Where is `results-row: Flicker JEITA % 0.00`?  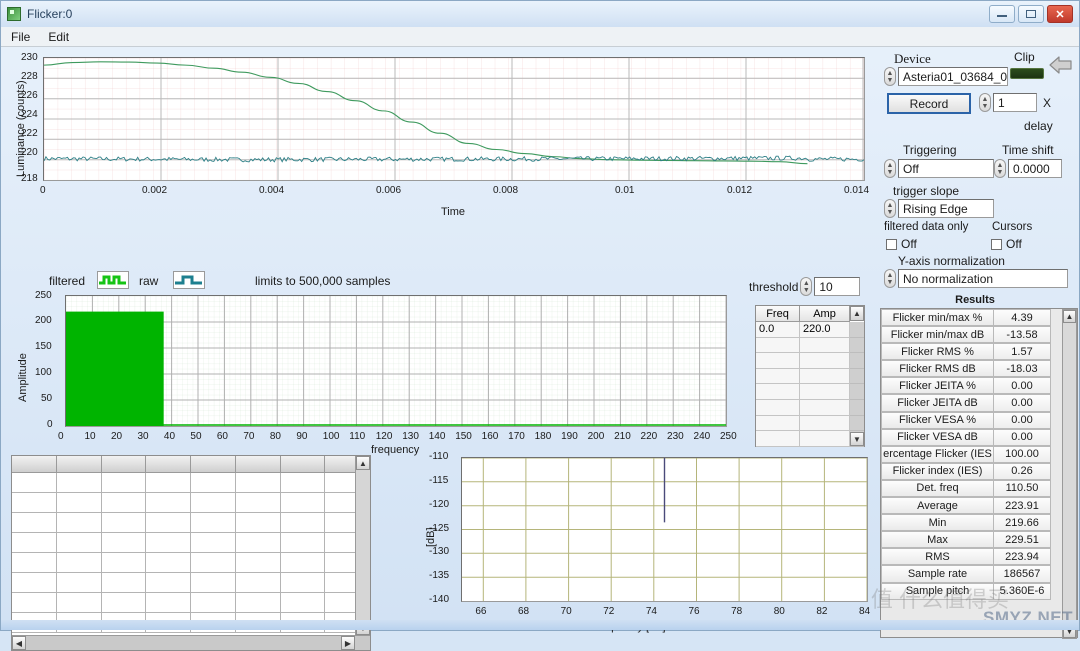
results-row: Flicker JEITA % 0.00 is located at coordinates (971, 386).